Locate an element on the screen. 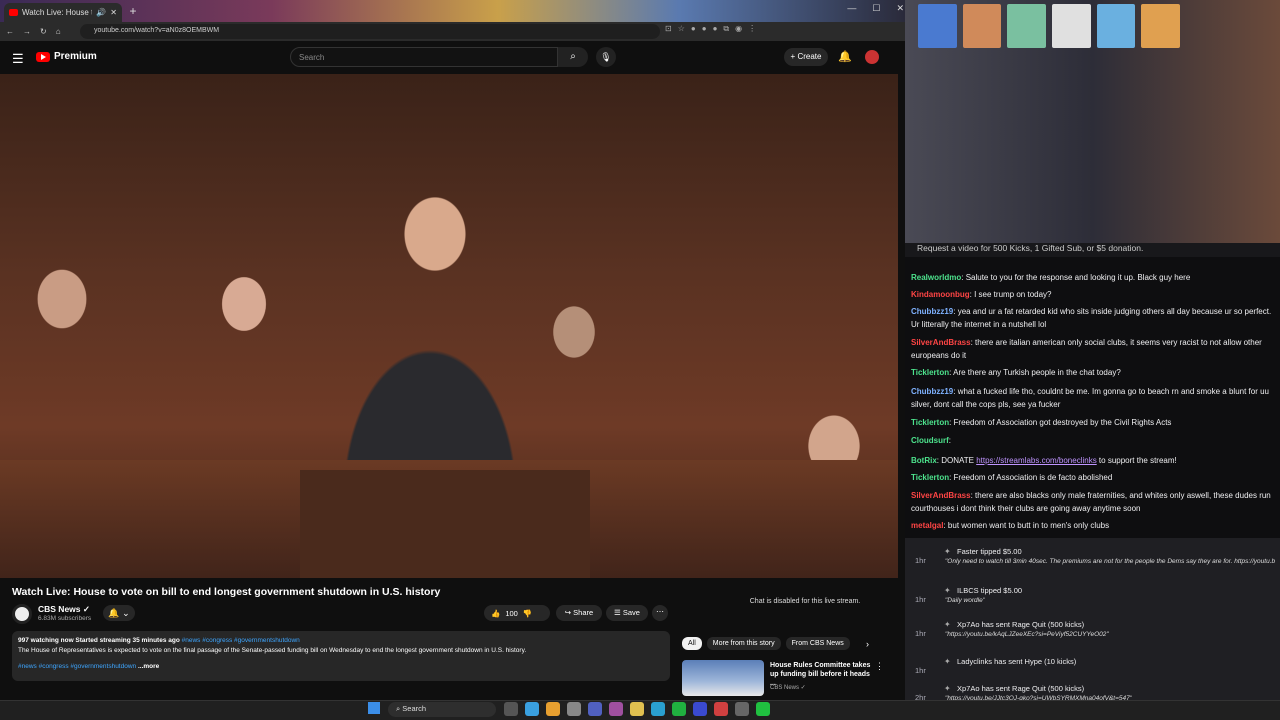 The width and height of the screenshot is (1280, 720). tab-audio-icon: 🔊 is located at coordinates (101, 12).